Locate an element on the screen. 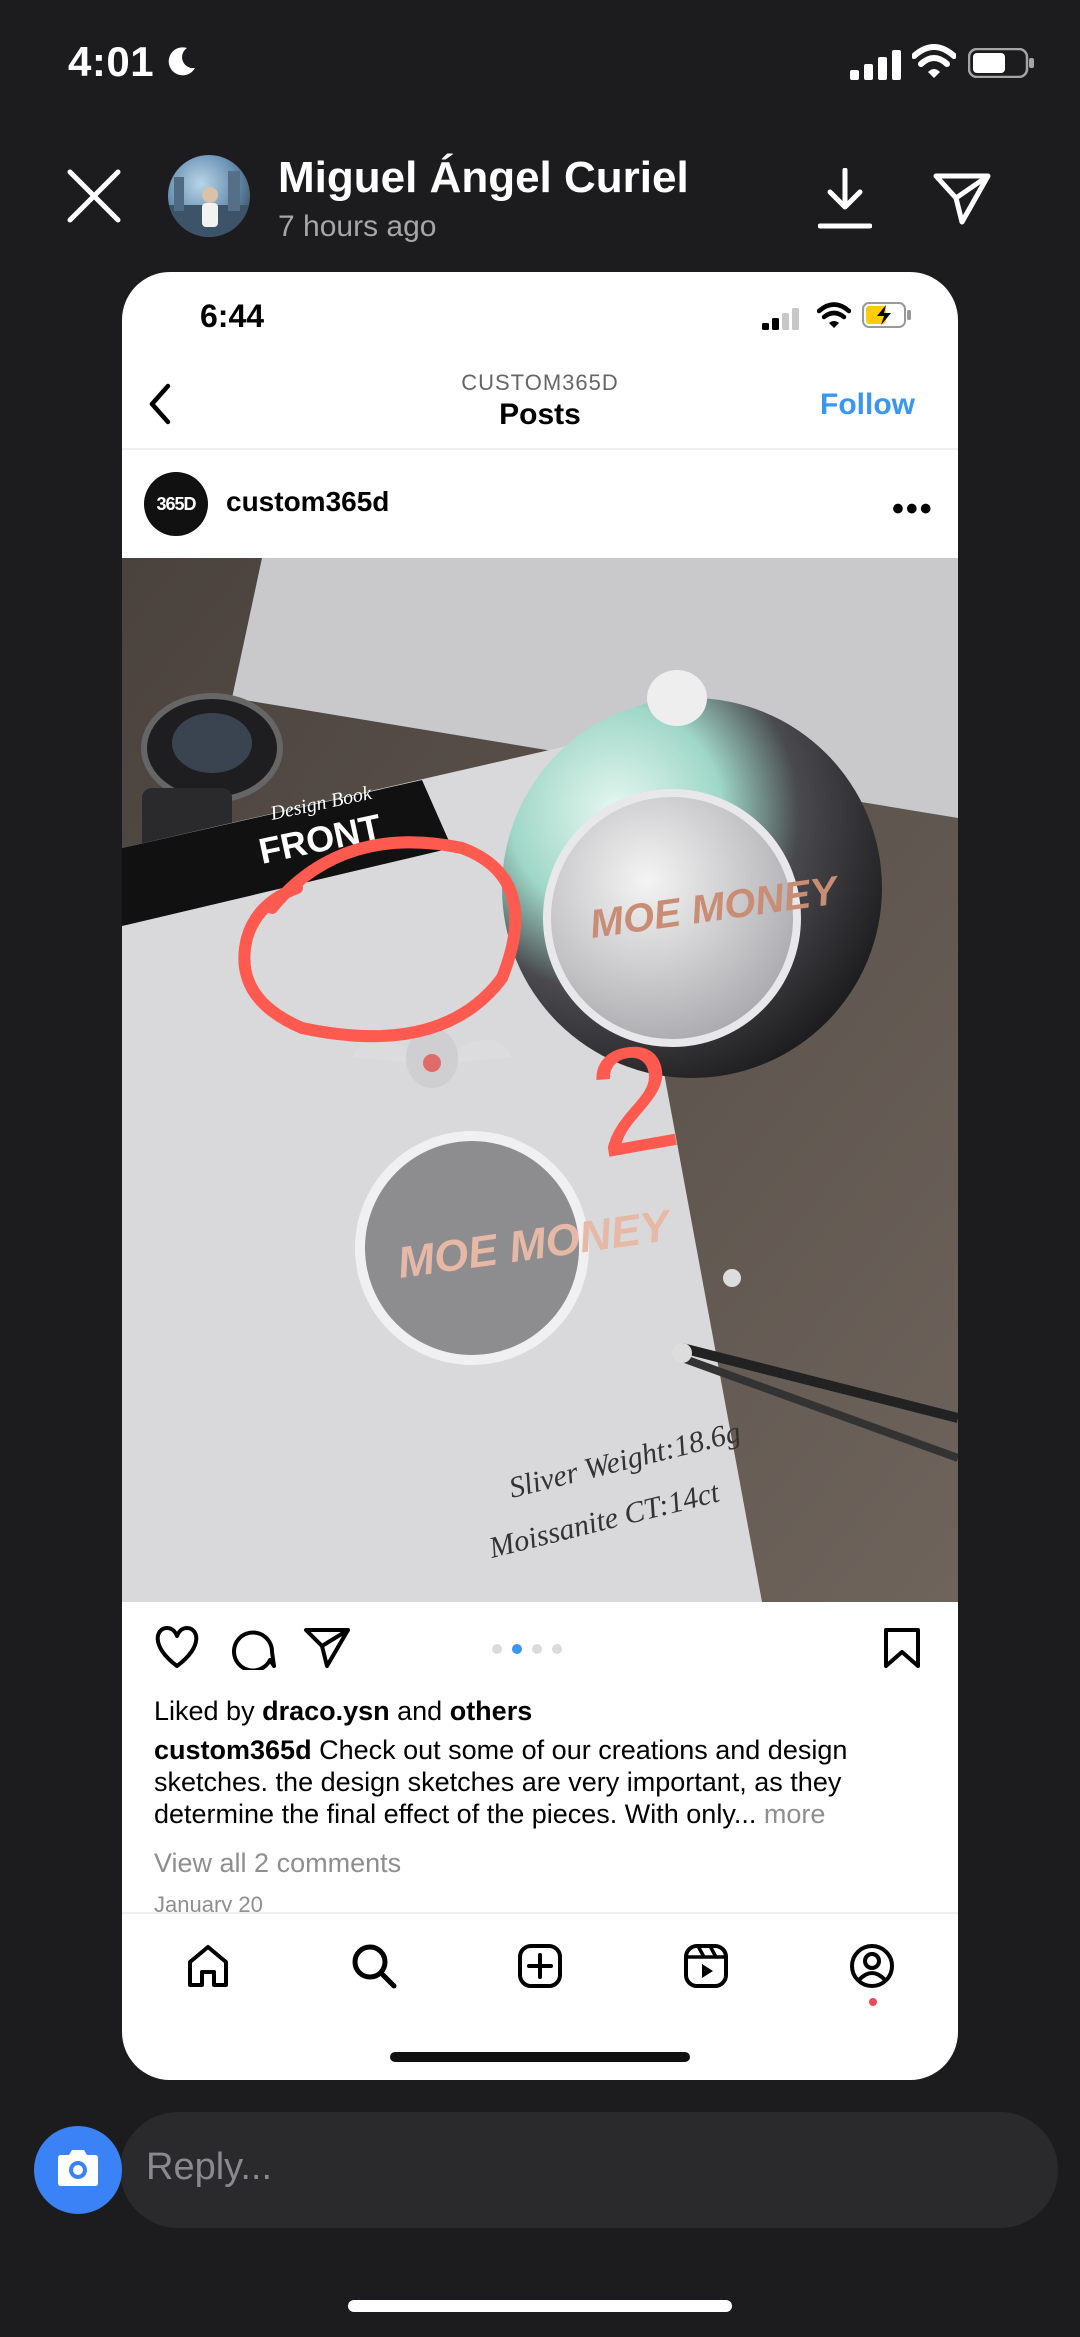  create-icon is located at coordinates (540, 1968).